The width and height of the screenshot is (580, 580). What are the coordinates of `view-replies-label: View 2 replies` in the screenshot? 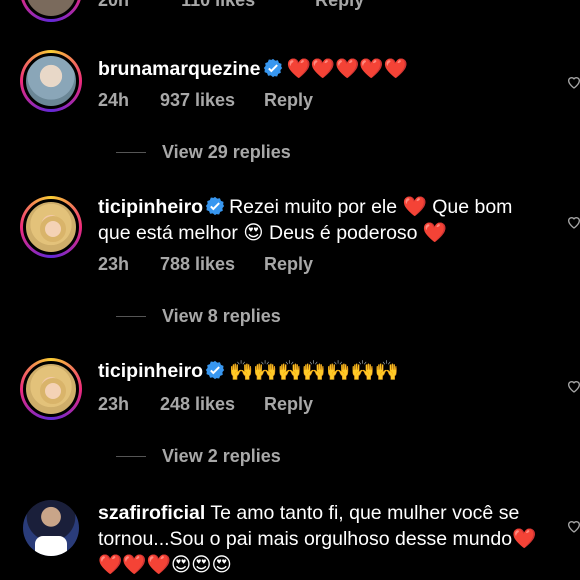 It's located at (221, 456).